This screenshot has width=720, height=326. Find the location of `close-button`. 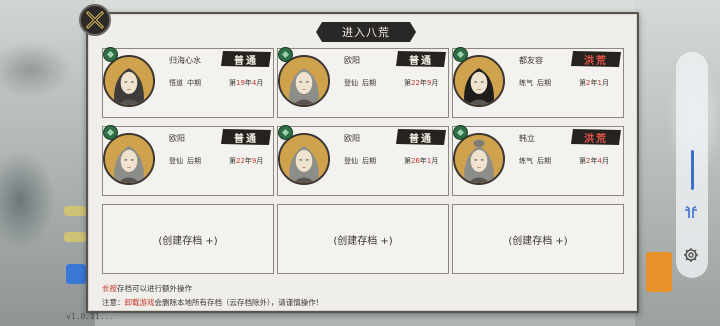

close-button is located at coordinates (95, 20).